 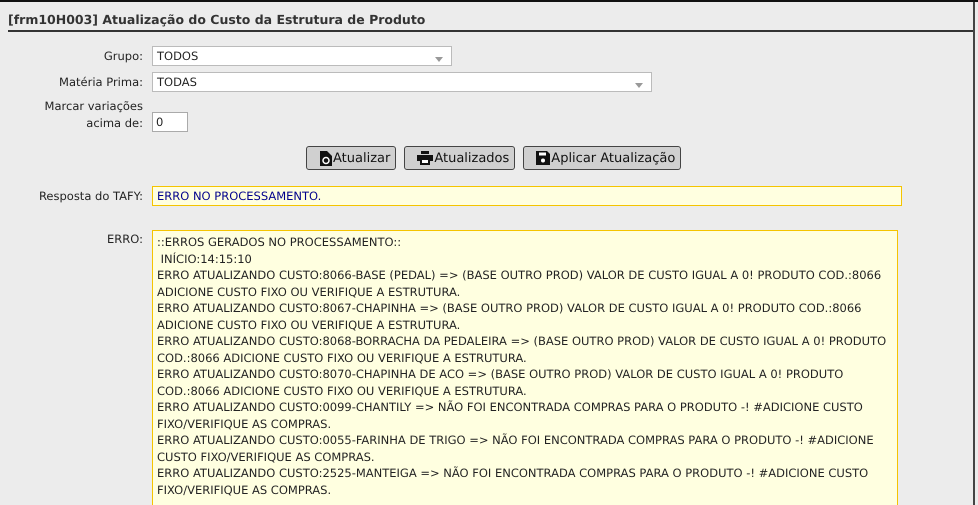 I want to click on dropdown-select: TODAS, so click(x=402, y=82).